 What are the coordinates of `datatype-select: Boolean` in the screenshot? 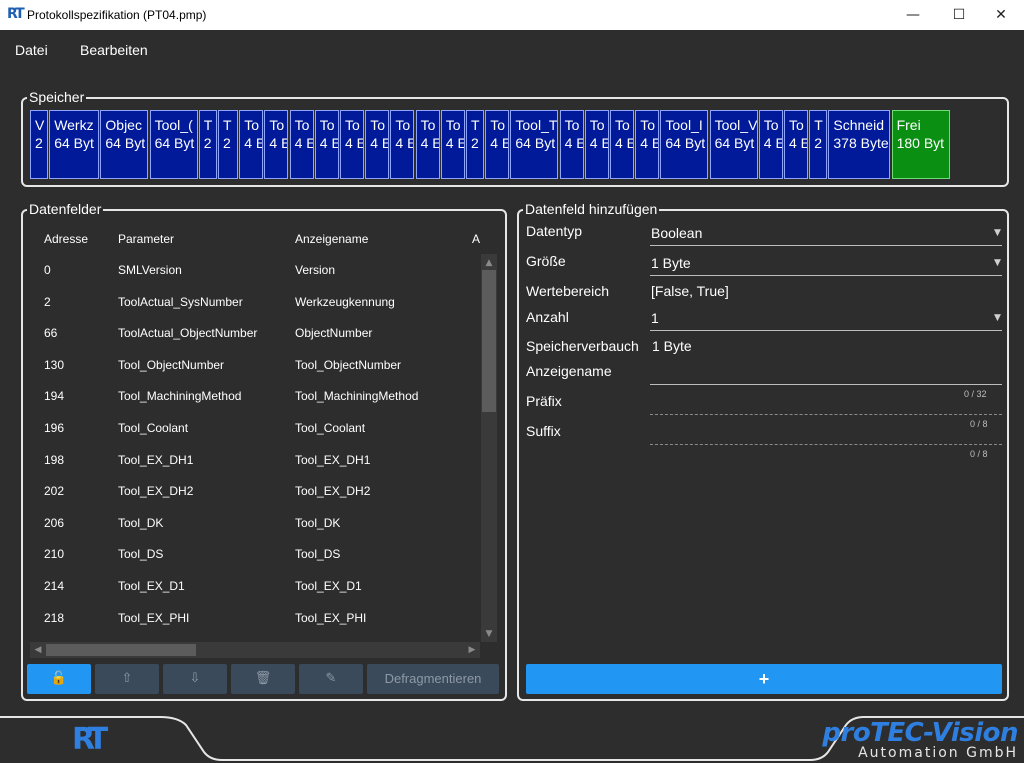 It's located at (676, 233).